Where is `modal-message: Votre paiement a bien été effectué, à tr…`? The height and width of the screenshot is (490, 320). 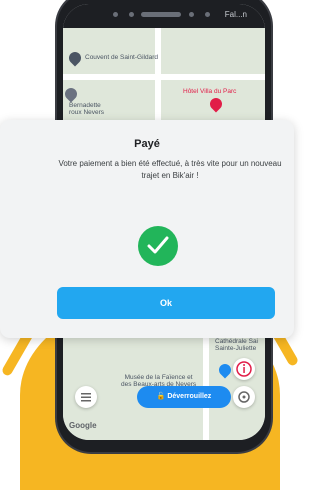
modal-message: Votre paiement a bien été effectué, à tr… is located at coordinates (170, 169).